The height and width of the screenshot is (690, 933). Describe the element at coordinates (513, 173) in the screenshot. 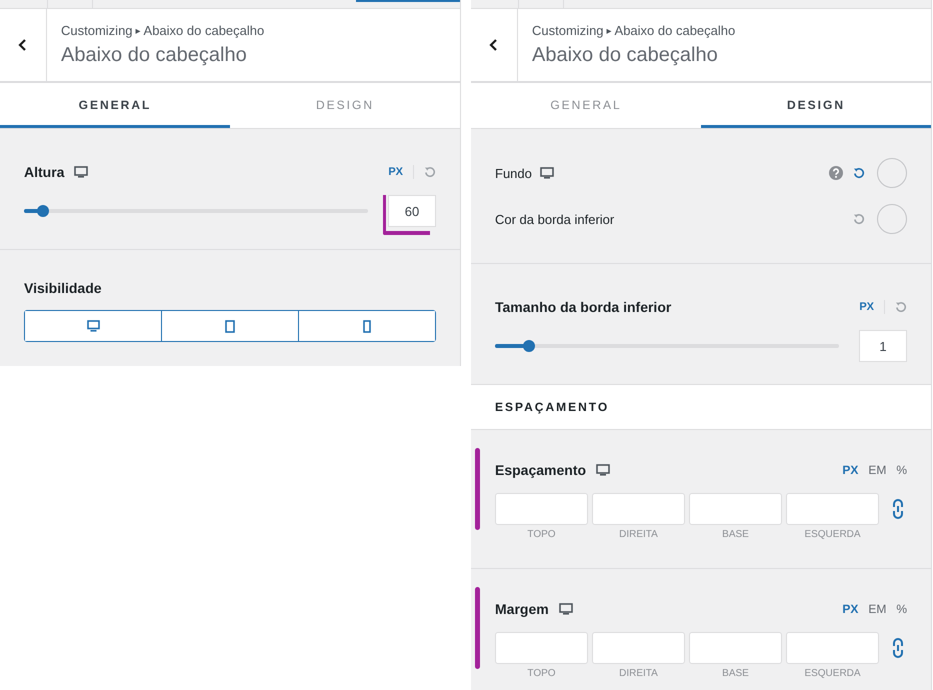

I see `control-label: Fundo` at that location.